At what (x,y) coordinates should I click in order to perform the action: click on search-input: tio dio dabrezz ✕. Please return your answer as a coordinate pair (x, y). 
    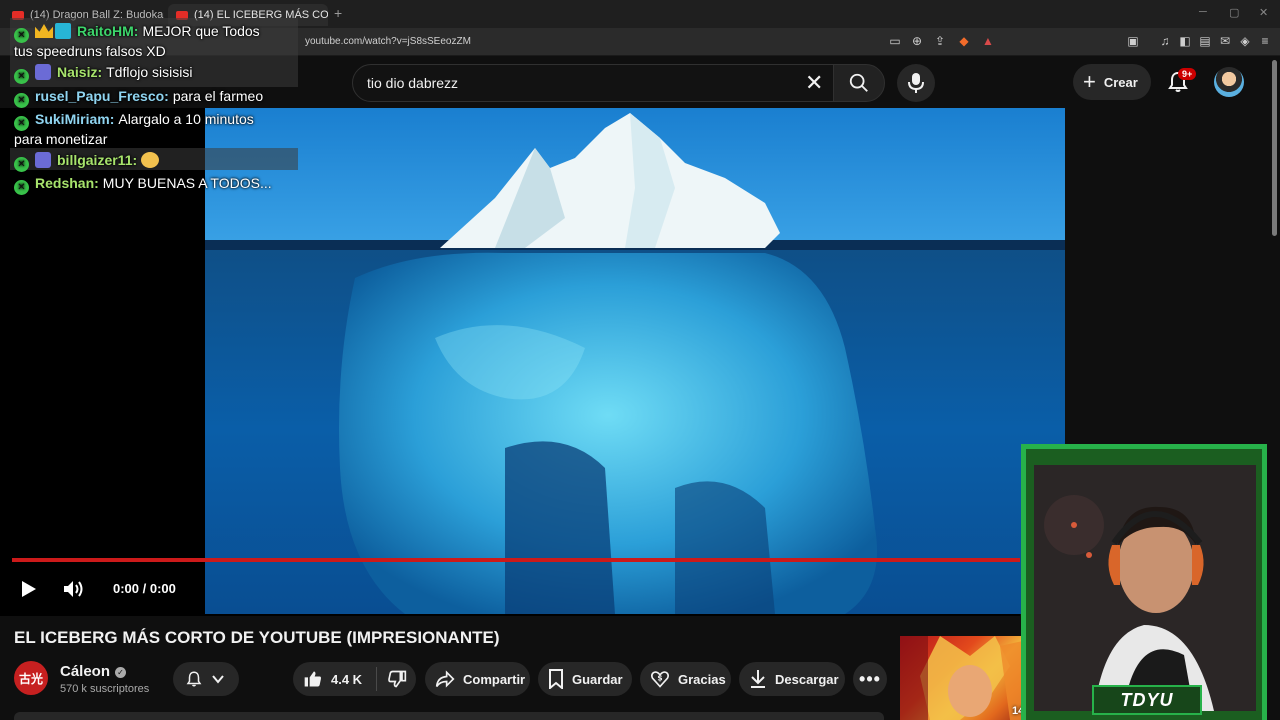
    Looking at the image, I should click on (593, 83).